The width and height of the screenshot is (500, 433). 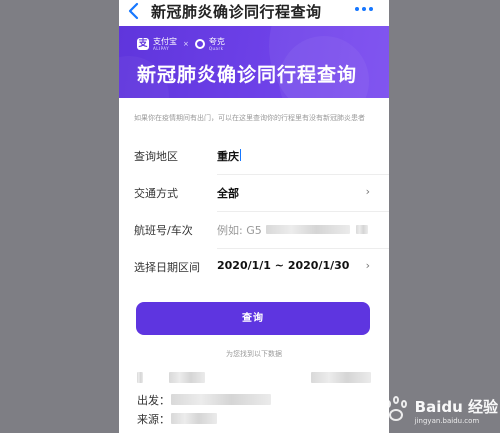 What do you see at coordinates (167, 267) in the screenshot?
I see `date-range-label: 选择日期区间` at bounding box center [167, 267].